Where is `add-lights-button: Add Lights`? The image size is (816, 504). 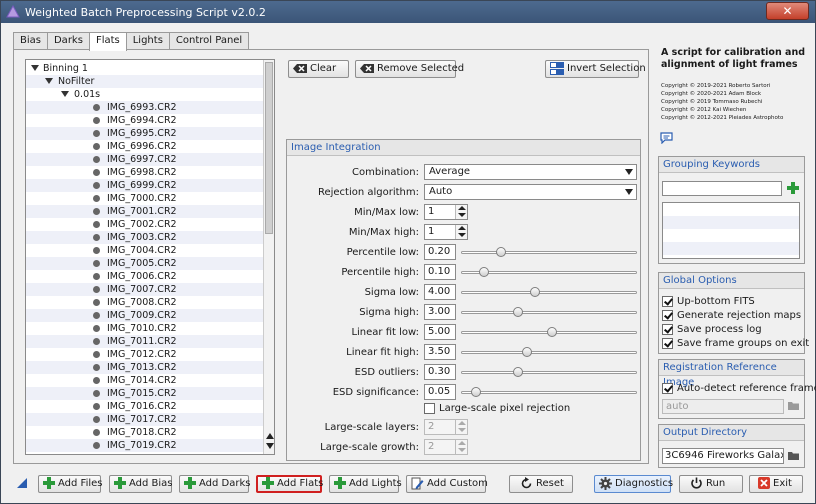 add-lights-button: Add Lights is located at coordinates (365, 484).